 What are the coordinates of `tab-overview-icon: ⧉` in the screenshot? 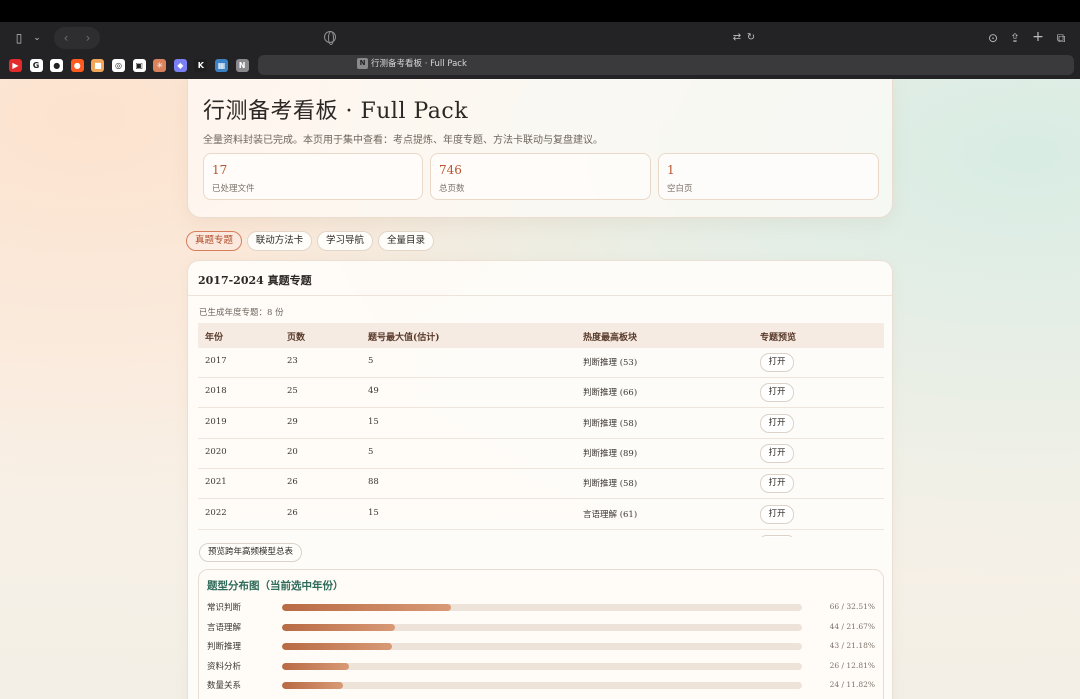 It's located at (1061, 38).